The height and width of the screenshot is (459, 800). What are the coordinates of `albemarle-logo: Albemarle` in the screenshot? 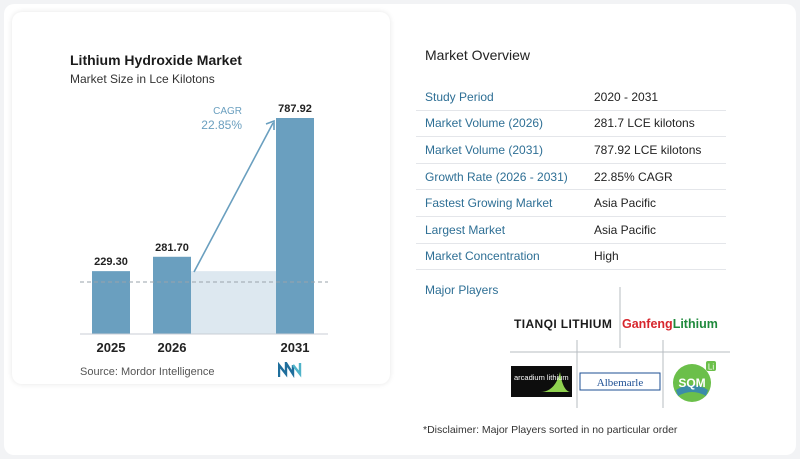 It's located at (620, 381).